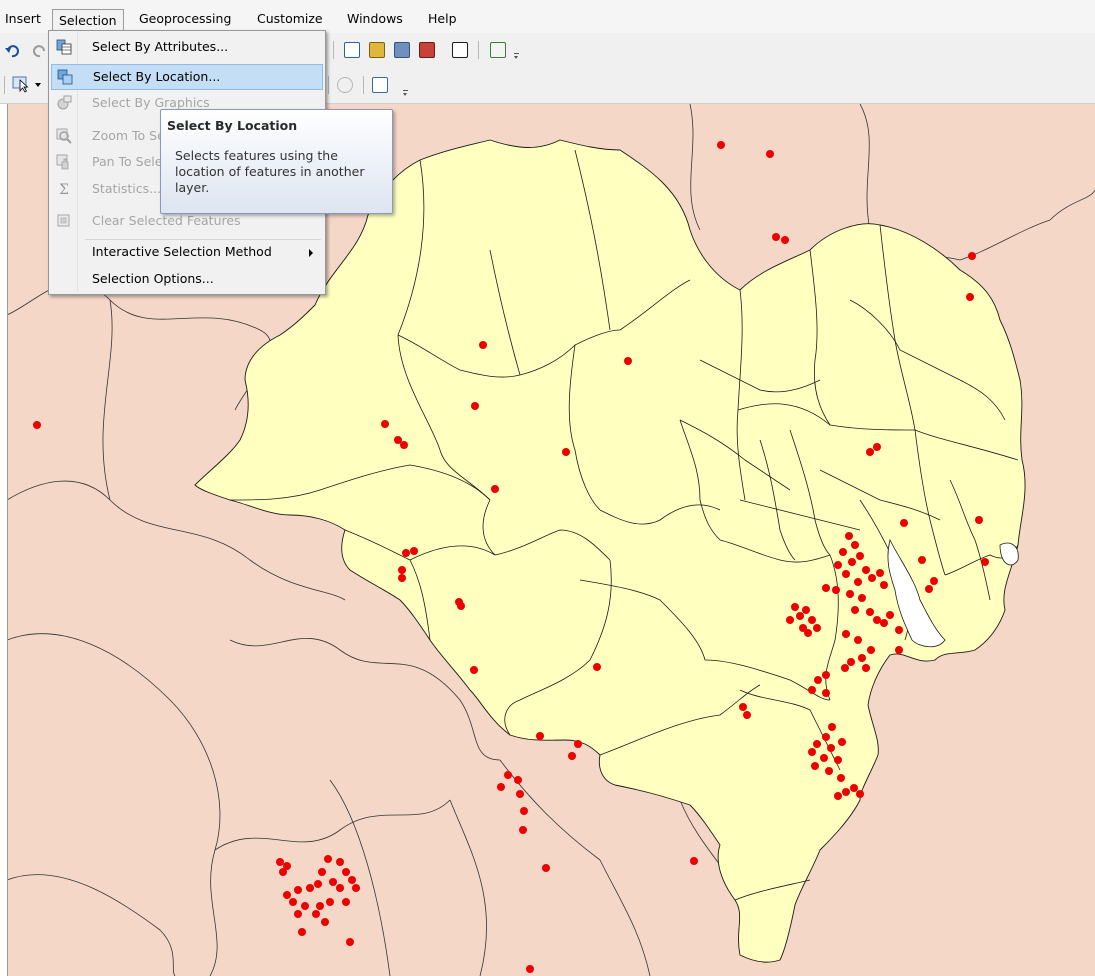 This screenshot has height=976, width=1095. What do you see at coordinates (375, 19) in the screenshot?
I see `menu-windows: Windows` at bounding box center [375, 19].